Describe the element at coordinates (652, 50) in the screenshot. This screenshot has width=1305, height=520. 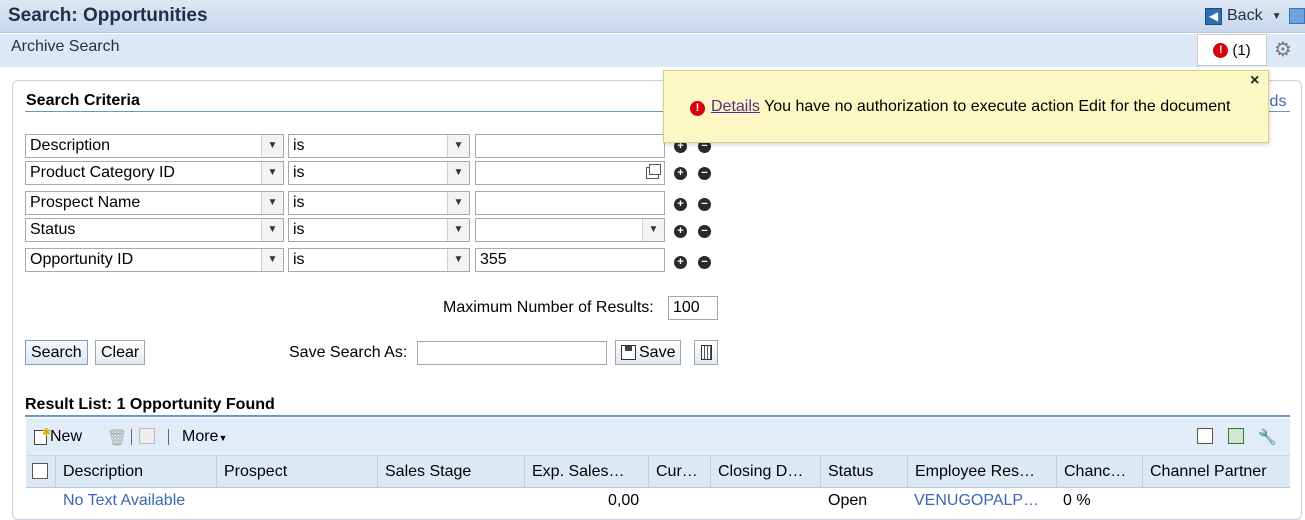
I see `subtitle-bar` at that location.